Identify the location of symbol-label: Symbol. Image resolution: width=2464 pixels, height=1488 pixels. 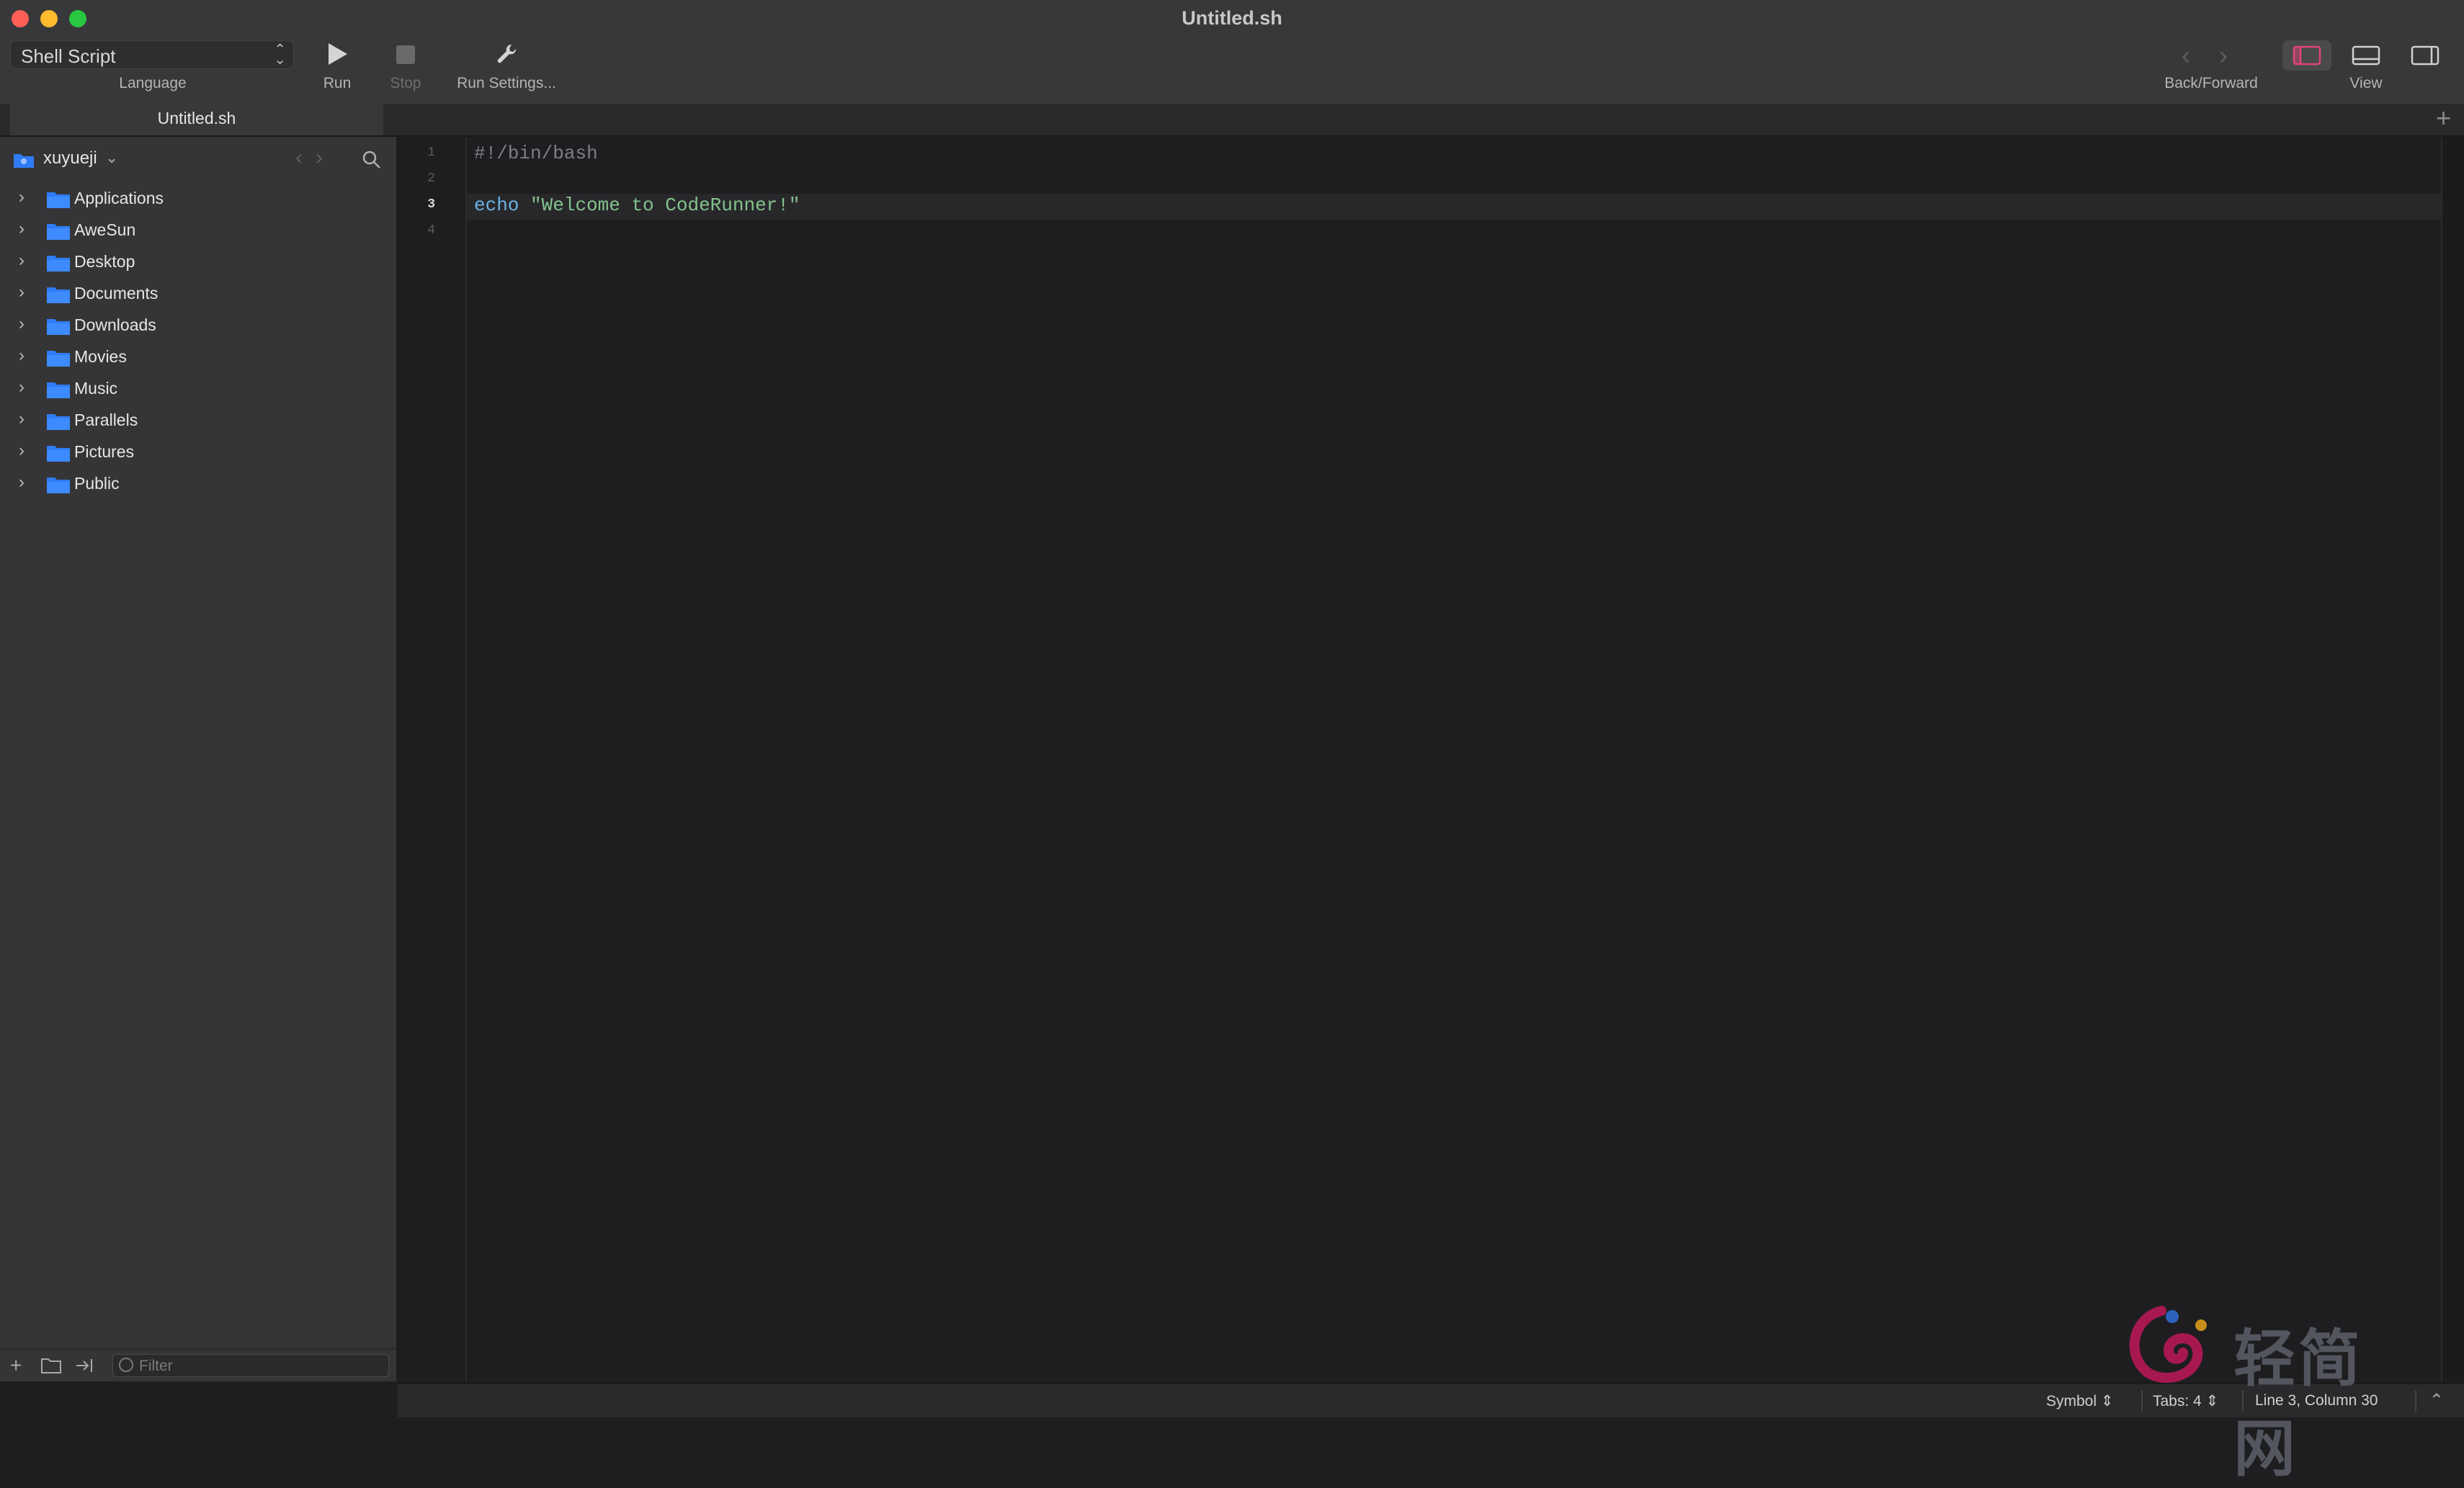
(2071, 1401).